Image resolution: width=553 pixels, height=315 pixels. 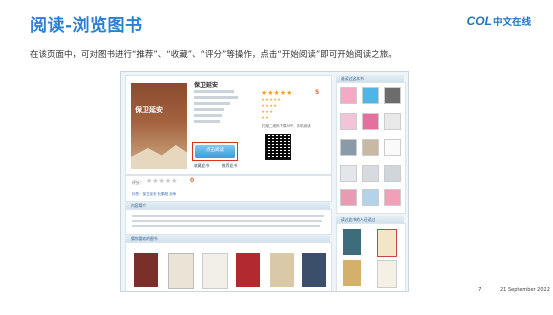 What do you see at coordinates (511, 22) in the screenshot?
I see `brand-chinese: 中文在线` at bounding box center [511, 22].